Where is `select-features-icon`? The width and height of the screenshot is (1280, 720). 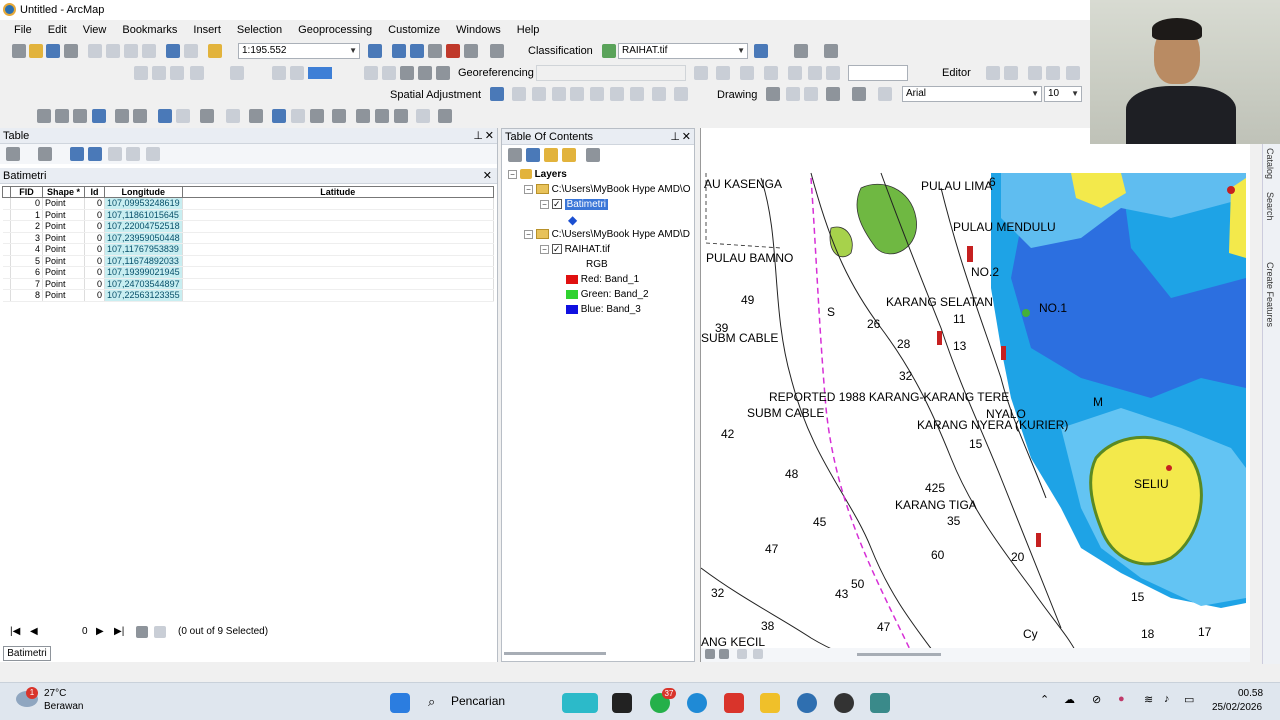 select-features-icon is located at coordinates (497, 94).